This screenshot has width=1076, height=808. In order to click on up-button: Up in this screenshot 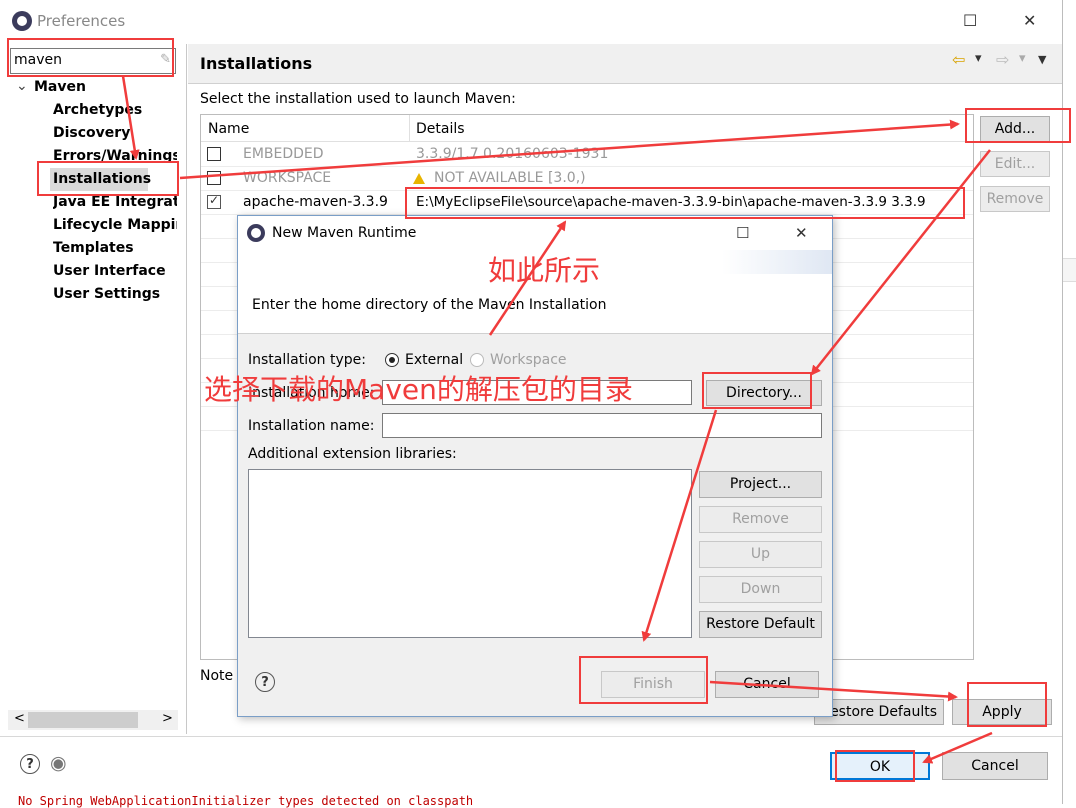, I will do `click(760, 554)`.